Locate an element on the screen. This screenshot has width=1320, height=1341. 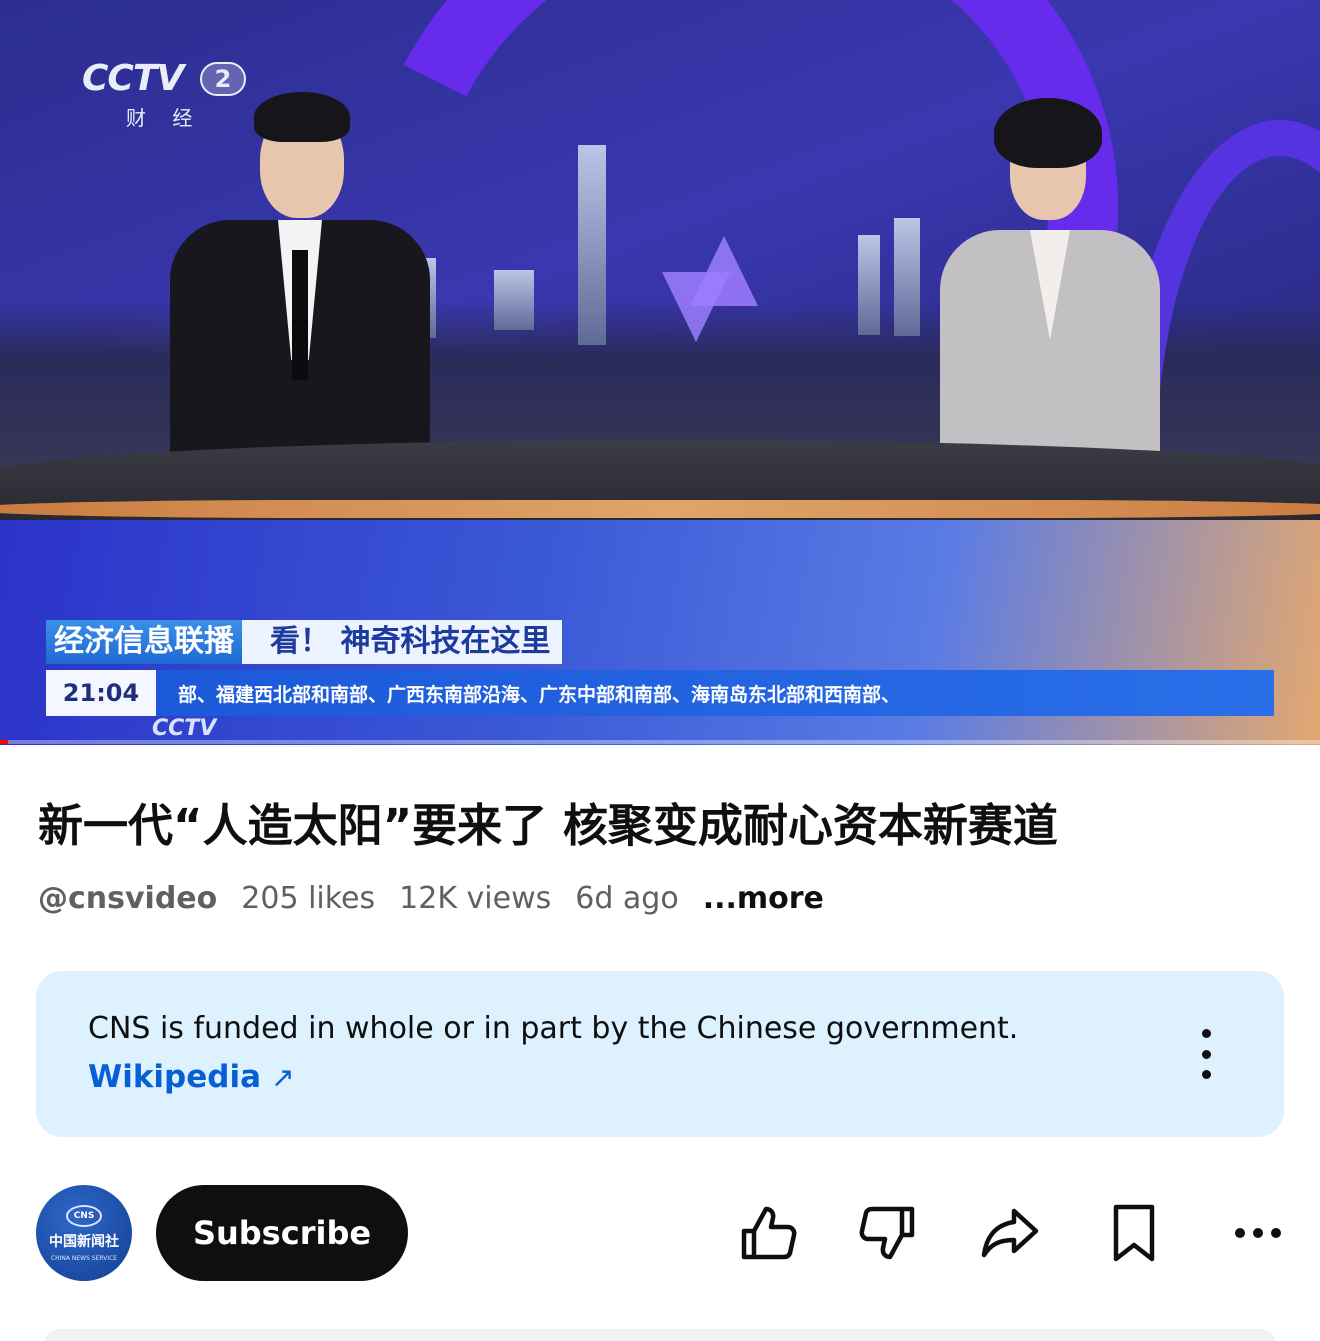
channel-subtitle: 财 经 is located at coordinates (164, 118).